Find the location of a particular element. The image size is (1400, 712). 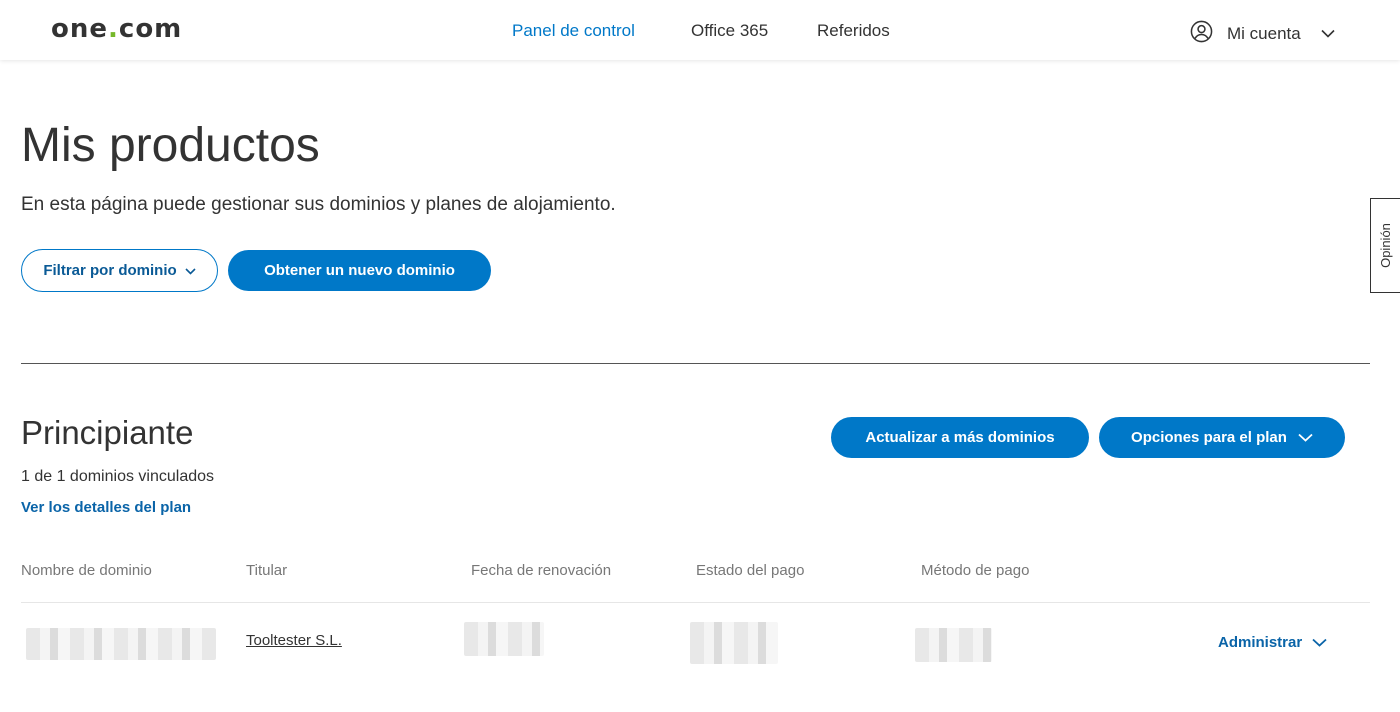

filter-button-label: Filtrar por dominio is located at coordinates (110, 270).